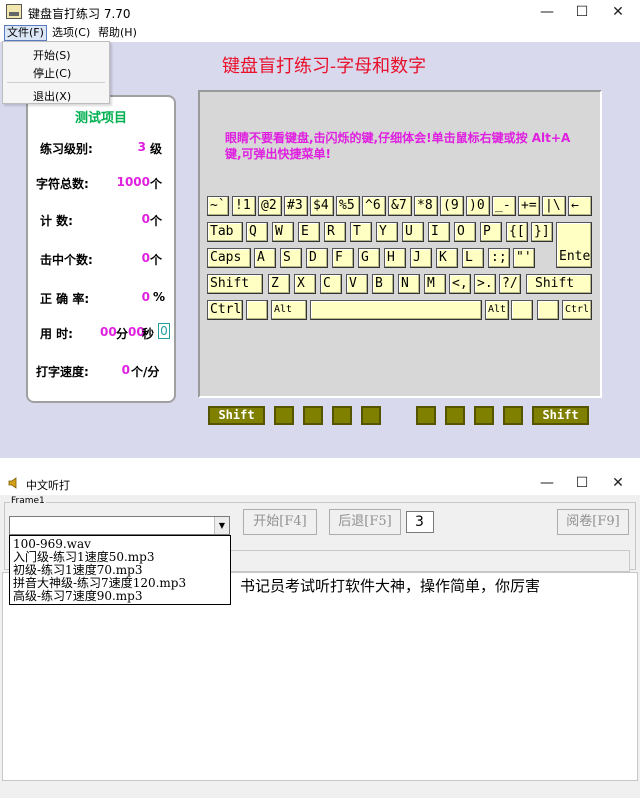 The image size is (640, 798). Describe the element at coordinates (322, 206) in the screenshot. I see `key-4: $4` at that location.